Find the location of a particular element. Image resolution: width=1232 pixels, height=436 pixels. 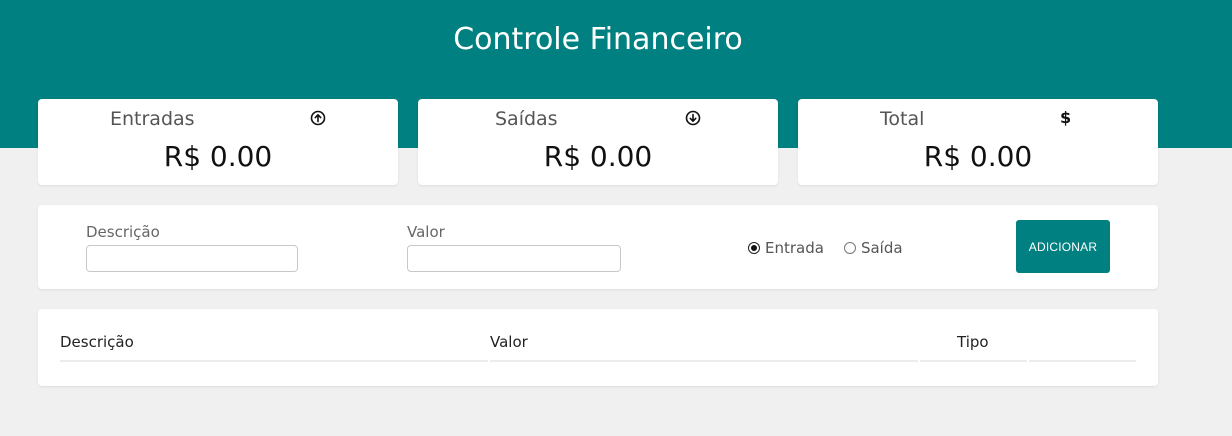

add-button: ADICIONAR is located at coordinates (1063, 246).